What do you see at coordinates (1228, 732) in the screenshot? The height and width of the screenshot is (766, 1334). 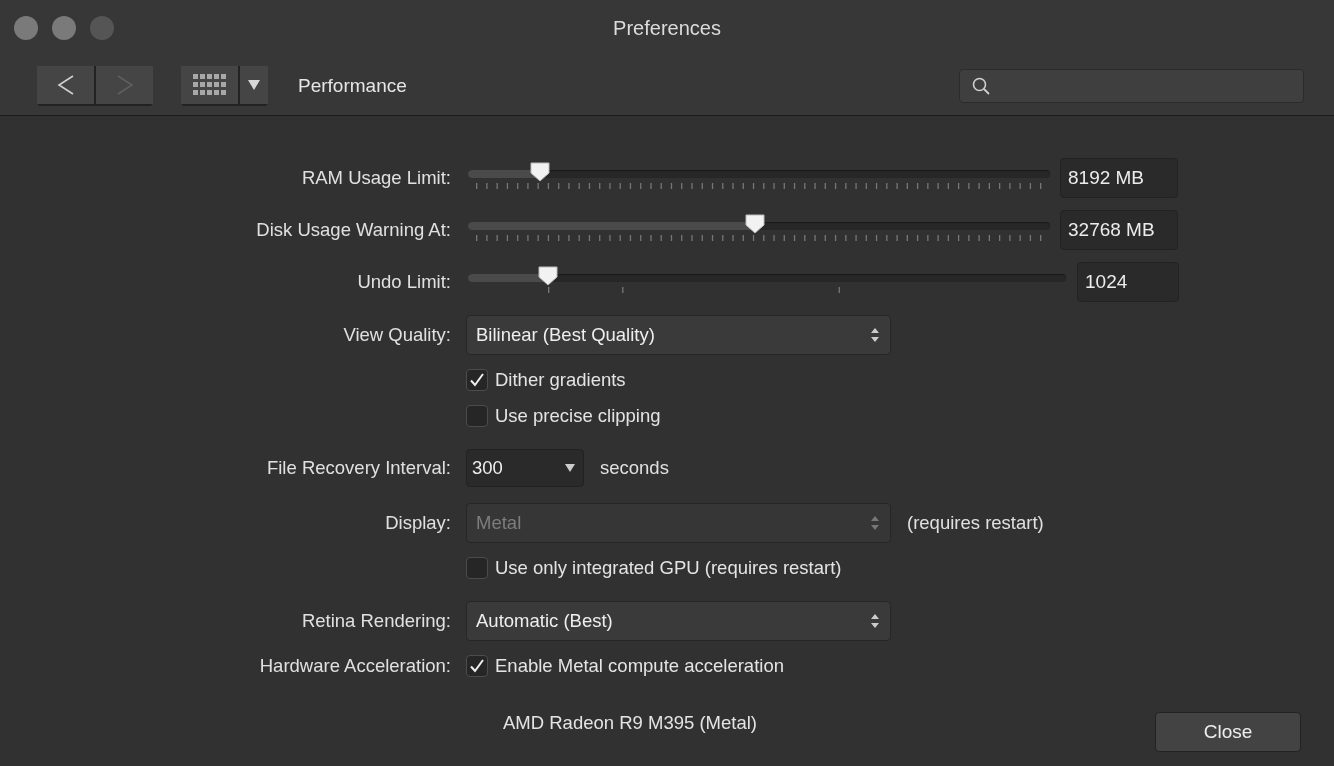 I see `close-button: Close` at bounding box center [1228, 732].